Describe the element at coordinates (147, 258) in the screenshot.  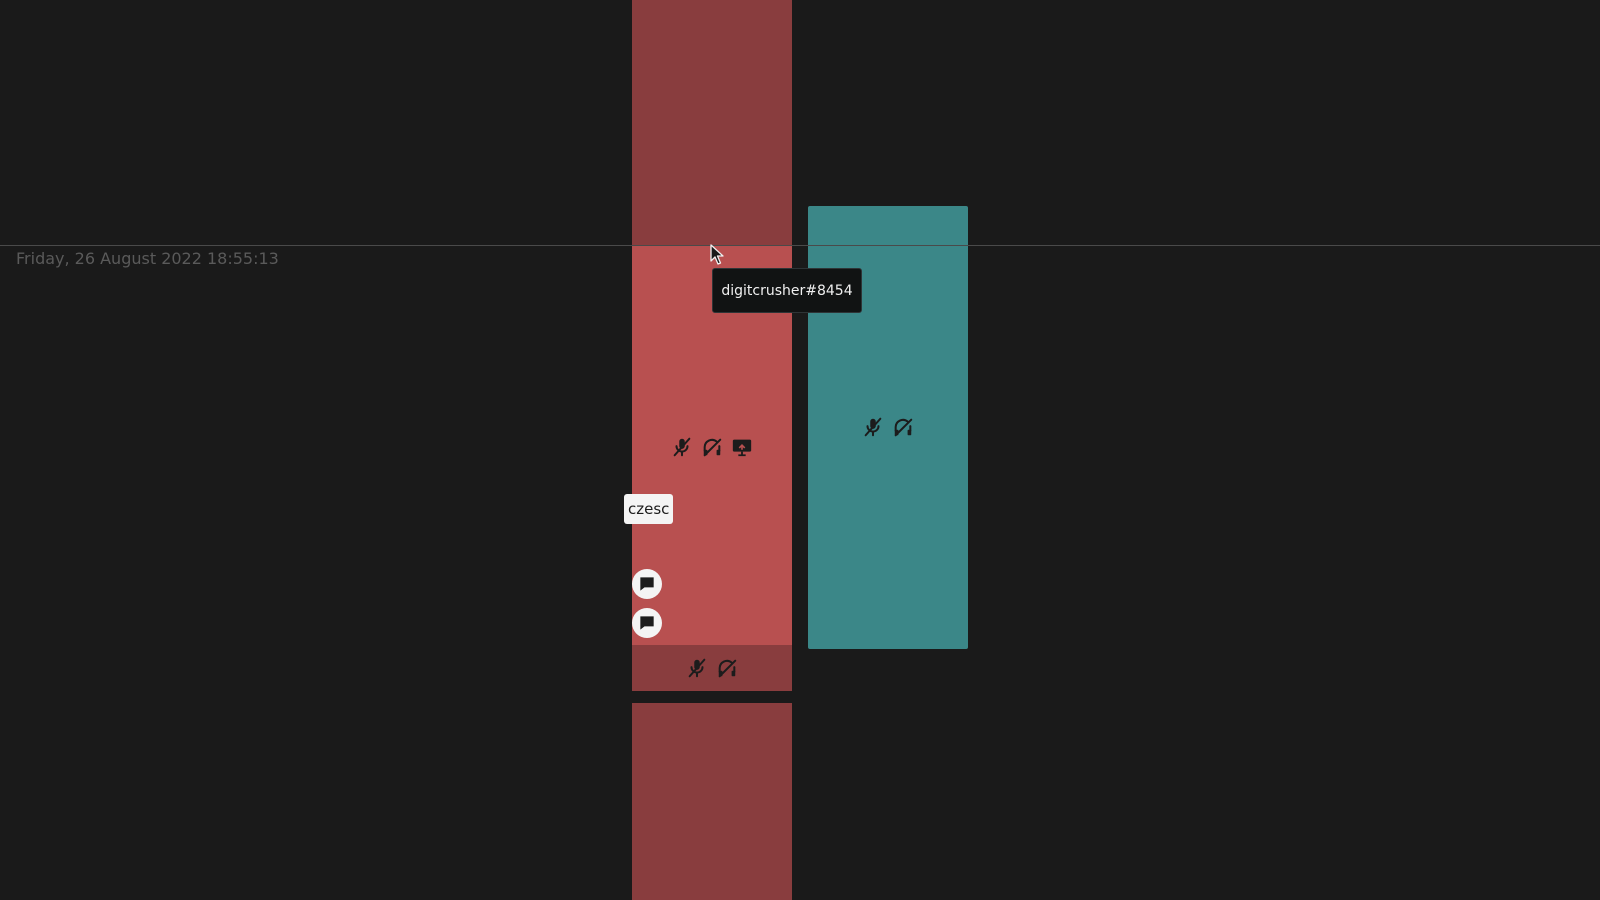
I see `timestamp-label: Friday, 26 August 2022 18:55:13` at that location.